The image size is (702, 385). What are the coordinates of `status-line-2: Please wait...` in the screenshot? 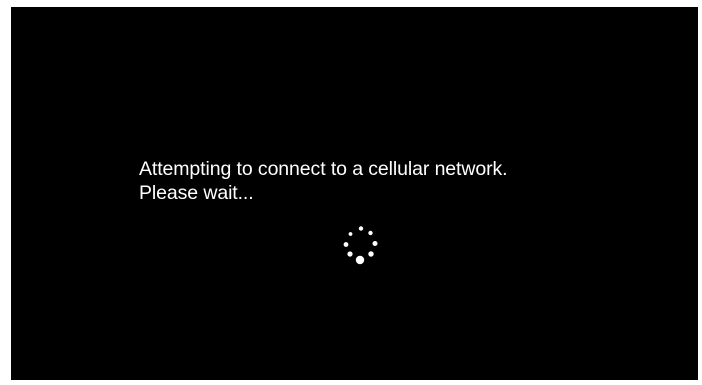 It's located at (196, 193).